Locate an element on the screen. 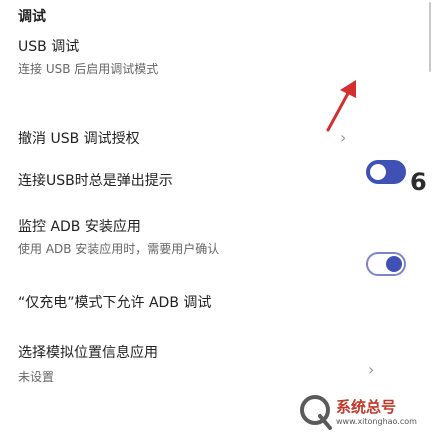  revoke-usb-auth-title: 撤消 USB 调试授权 is located at coordinates (79, 139).